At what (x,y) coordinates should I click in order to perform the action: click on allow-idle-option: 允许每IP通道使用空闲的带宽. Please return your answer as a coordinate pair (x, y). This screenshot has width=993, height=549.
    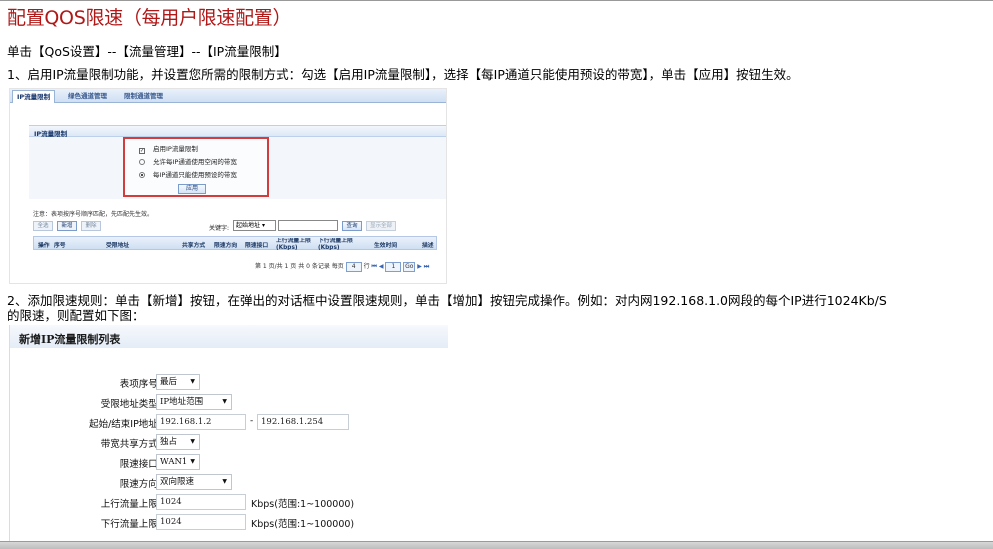
    Looking at the image, I should click on (188, 161).